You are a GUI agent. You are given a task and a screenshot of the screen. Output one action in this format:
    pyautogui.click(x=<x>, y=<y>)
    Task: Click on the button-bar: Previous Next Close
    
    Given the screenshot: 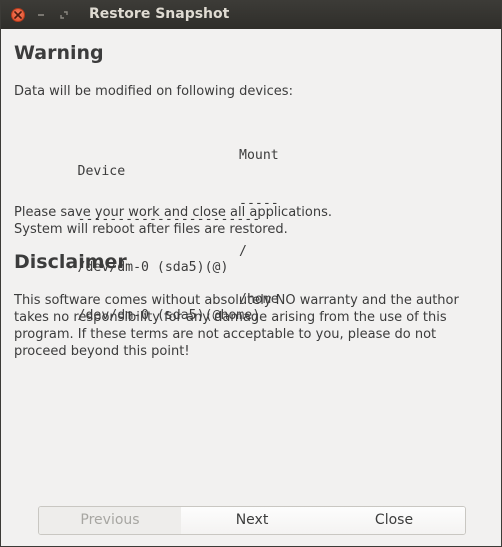 What is the action you would take?
    pyautogui.click(x=252, y=520)
    